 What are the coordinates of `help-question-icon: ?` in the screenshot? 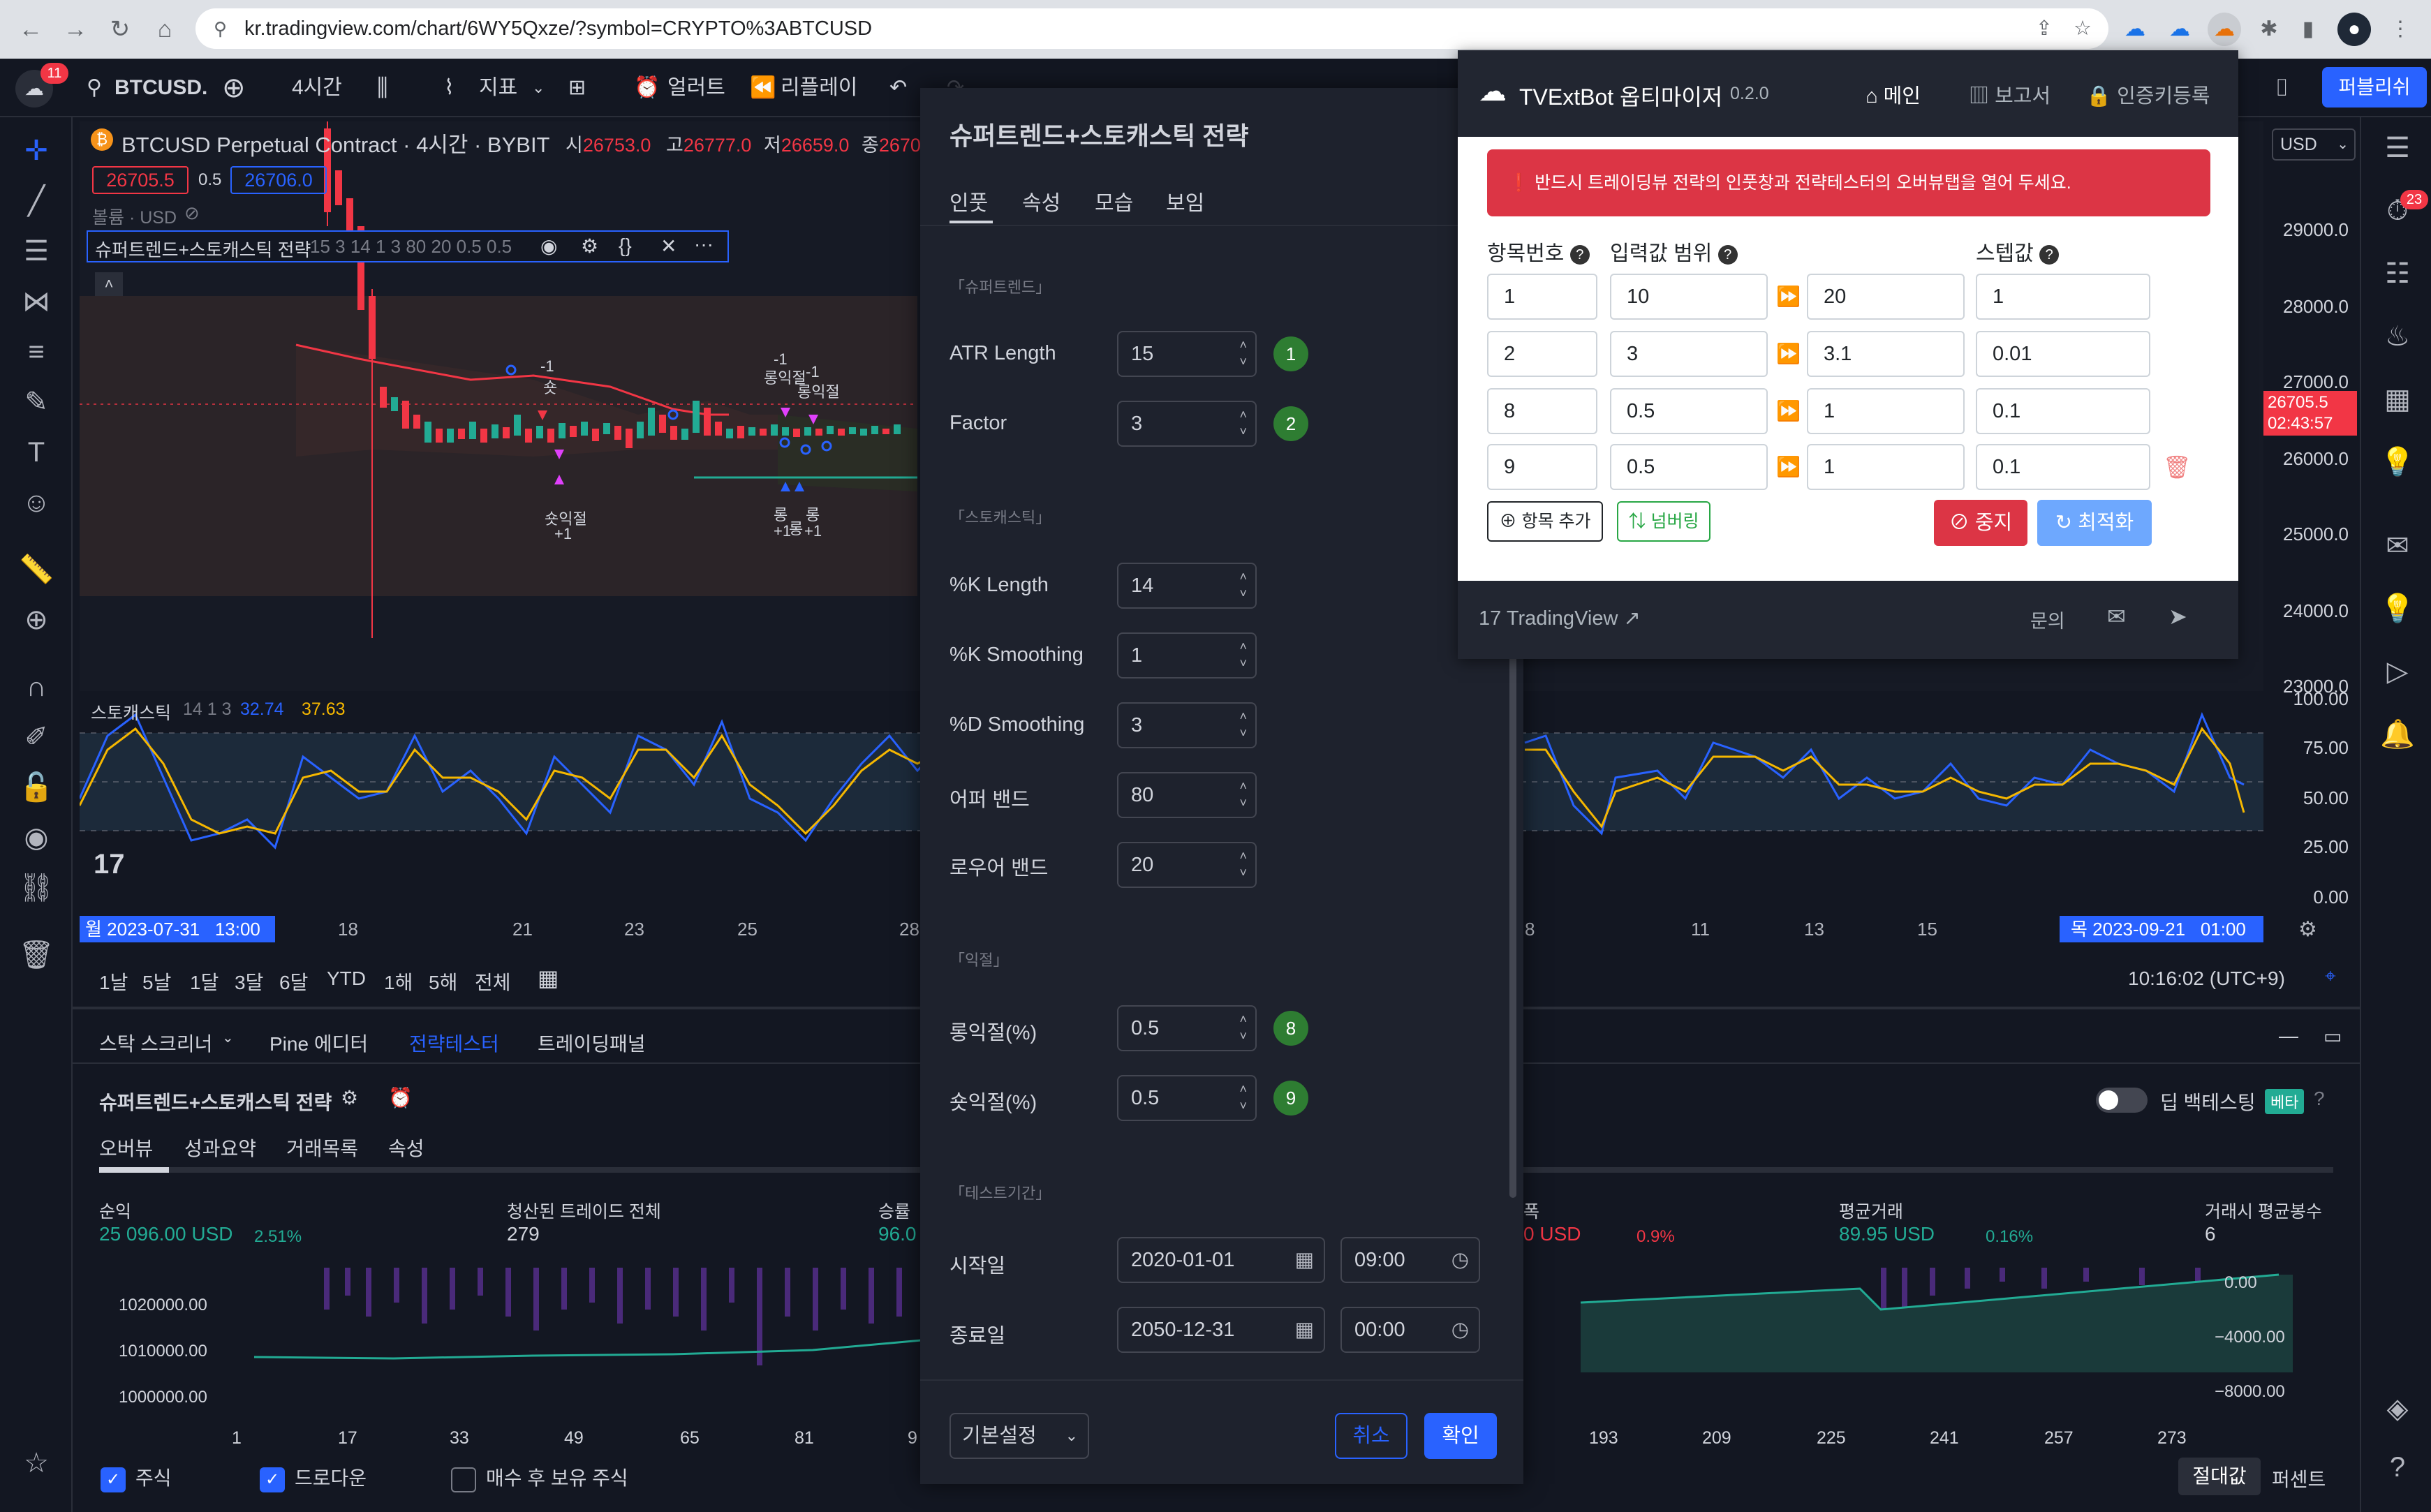 It's located at (2319, 1099).